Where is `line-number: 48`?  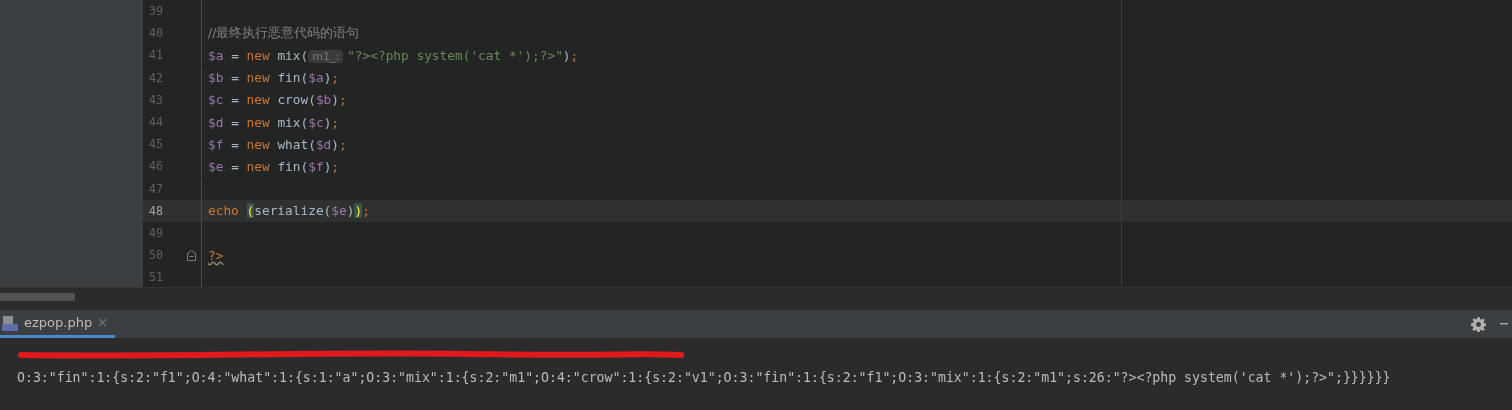 line-number: 48 is located at coordinates (156, 210).